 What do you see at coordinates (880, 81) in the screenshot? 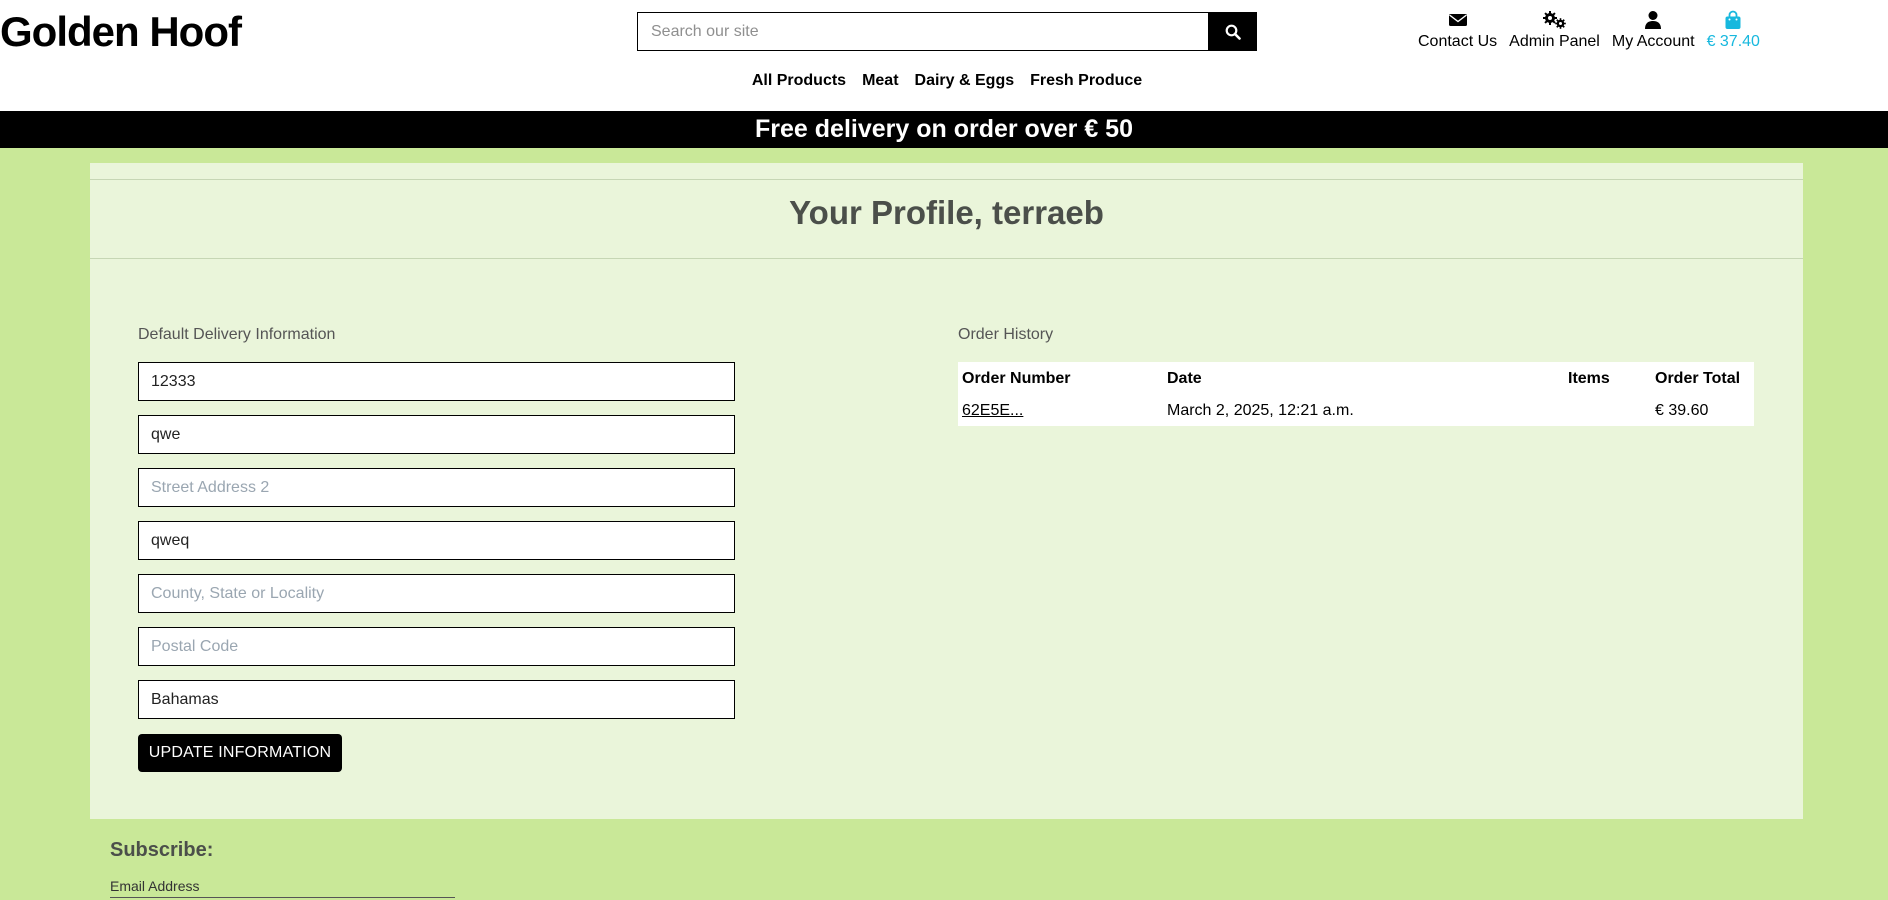
I see `menu-meat: Meat` at bounding box center [880, 81].